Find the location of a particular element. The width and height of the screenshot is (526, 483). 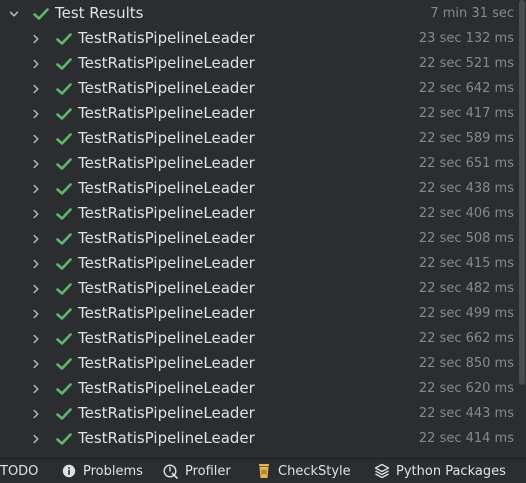

test-results-title: Test Results is located at coordinates (99, 13).